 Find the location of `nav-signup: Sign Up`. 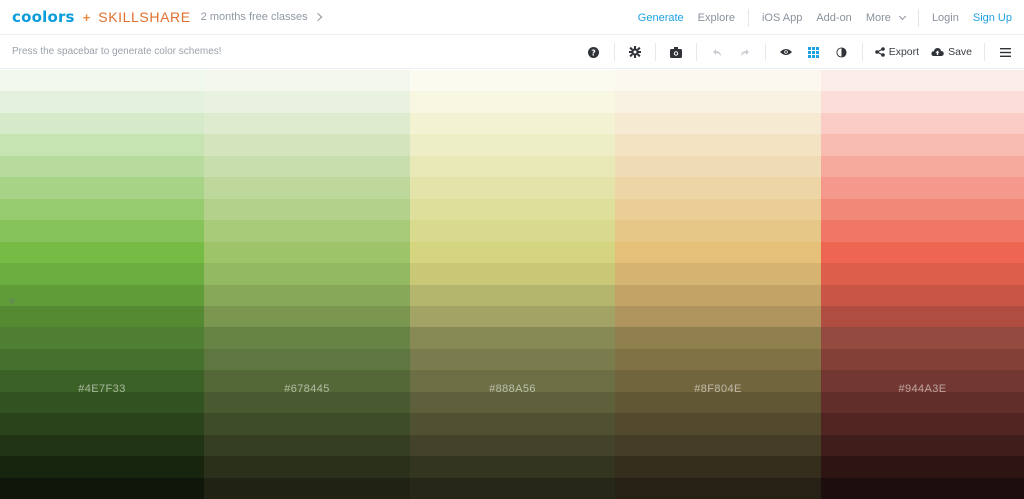

nav-signup: Sign Up is located at coordinates (992, 18).